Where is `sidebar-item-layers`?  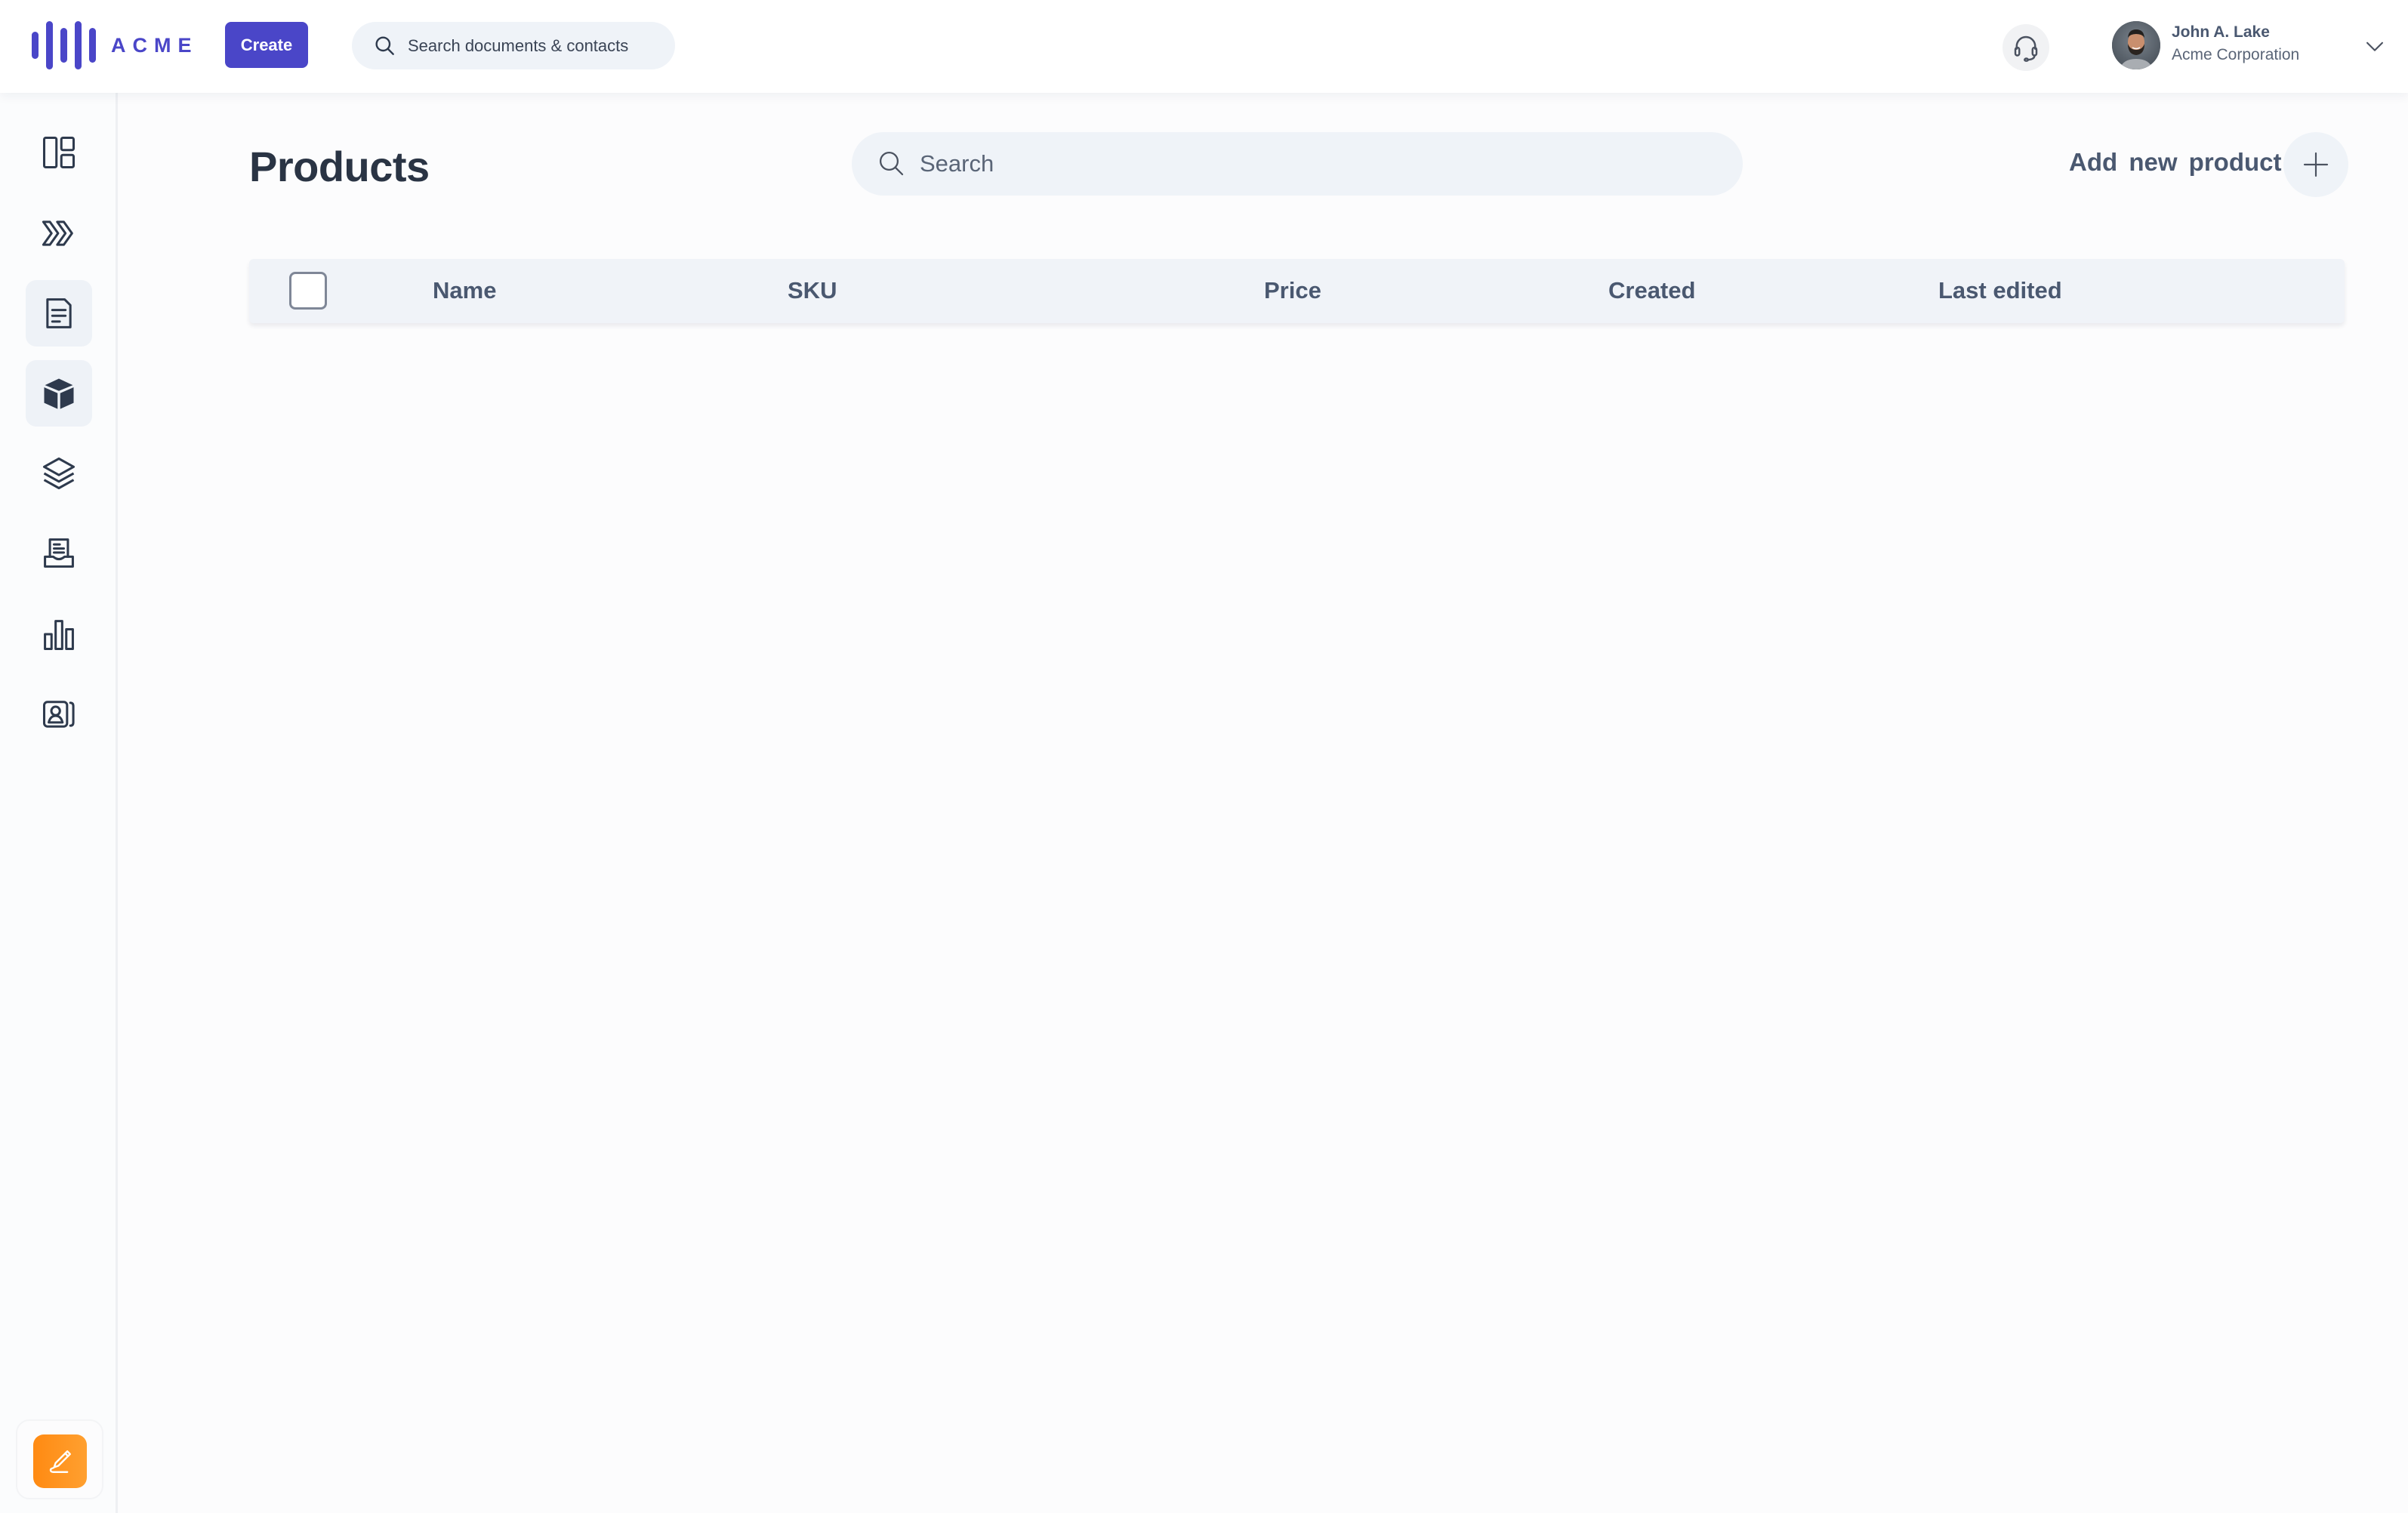 sidebar-item-layers is located at coordinates (59, 474).